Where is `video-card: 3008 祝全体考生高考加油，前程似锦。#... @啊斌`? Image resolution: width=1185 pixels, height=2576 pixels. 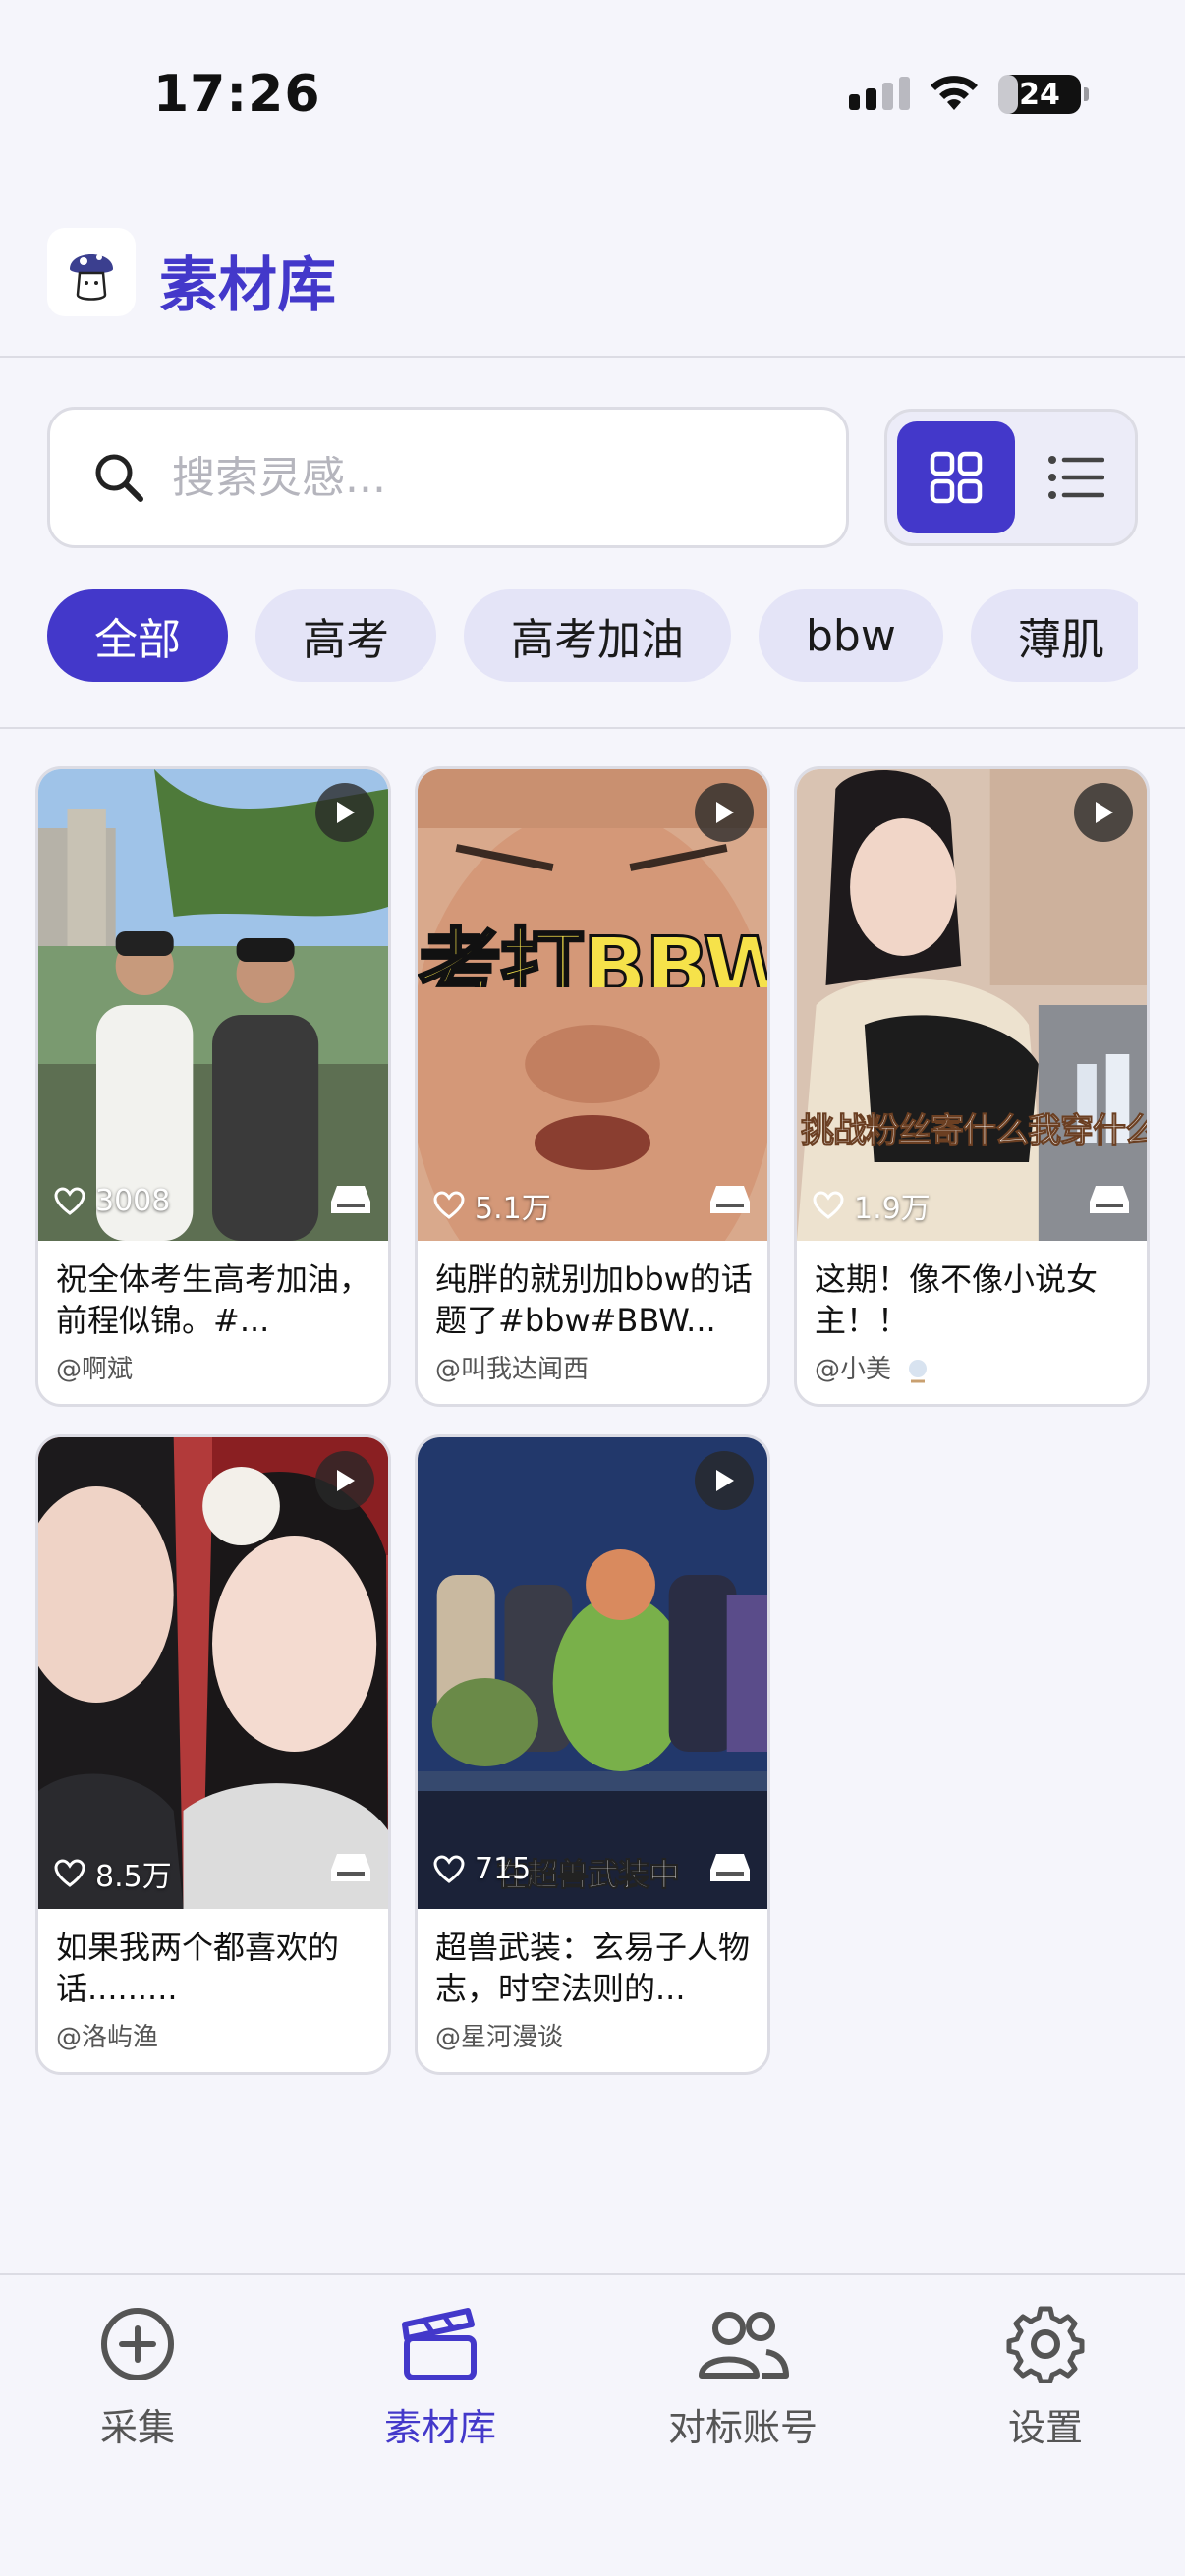
video-card: 3008 祝全体考生高考加油，前程似锦。#... @啊斌 is located at coordinates (213, 1086).